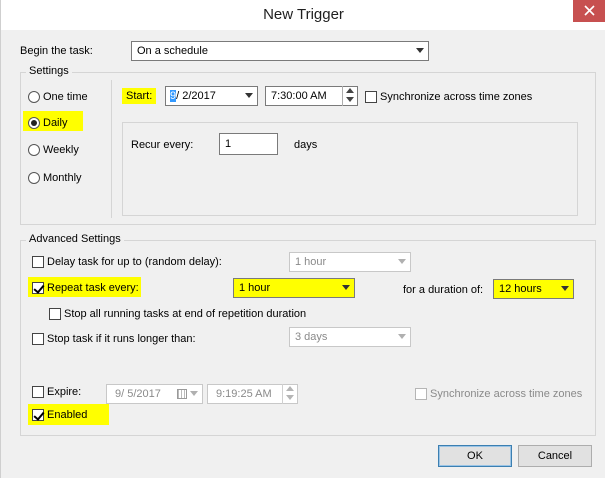 The height and width of the screenshot is (478, 605). I want to click on expire-checkbox, so click(38, 392).